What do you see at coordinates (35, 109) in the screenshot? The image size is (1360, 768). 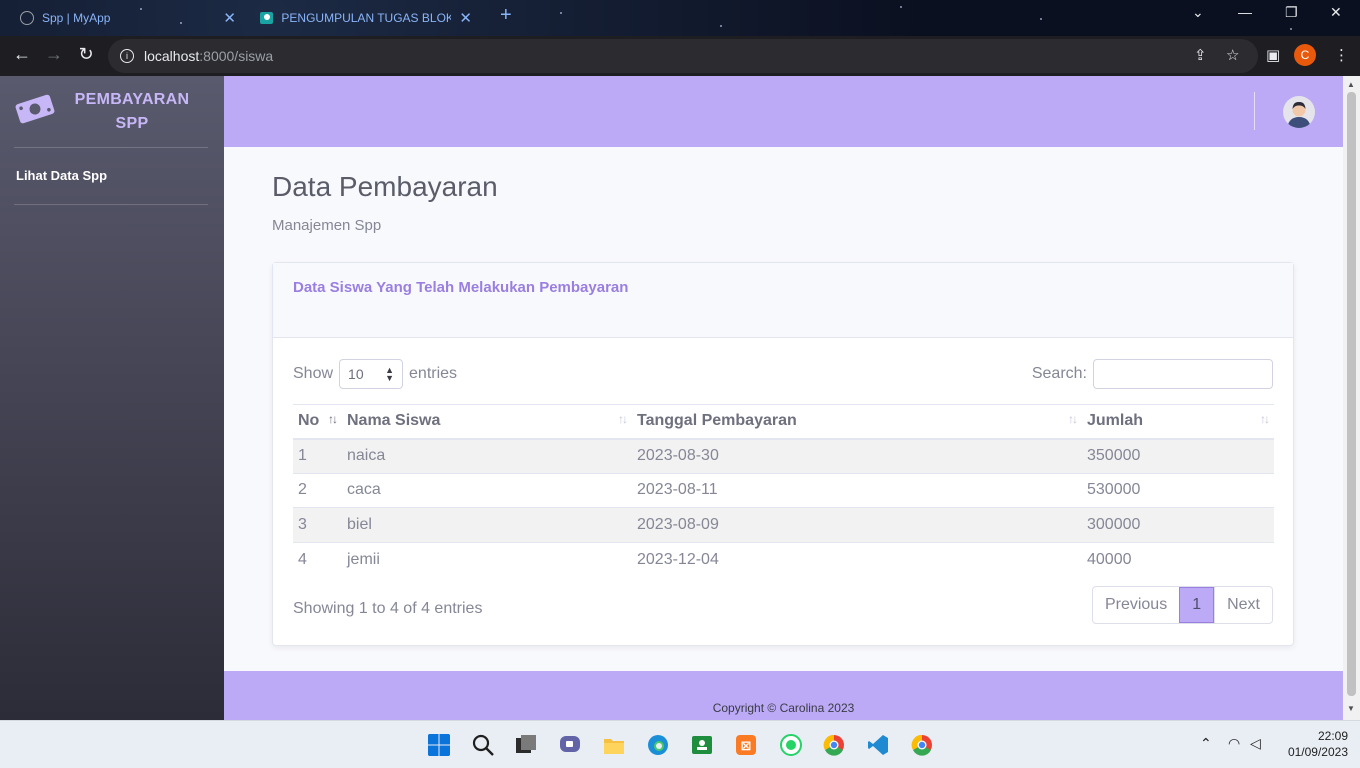 I see `money-icon` at bounding box center [35, 109].